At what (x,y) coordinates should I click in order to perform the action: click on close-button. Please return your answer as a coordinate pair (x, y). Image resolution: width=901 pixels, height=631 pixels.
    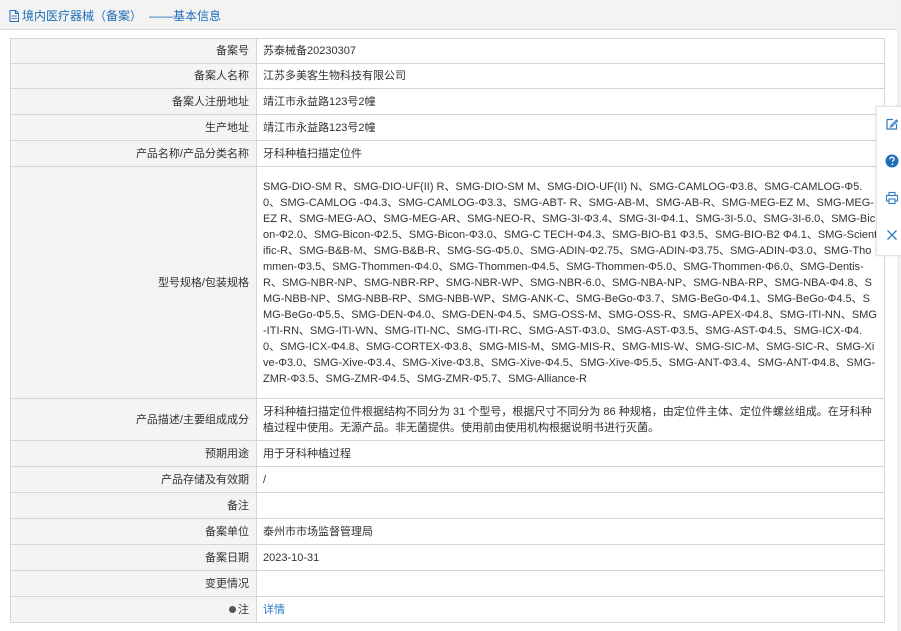
    Looking at the image, I should click on (891, 235).